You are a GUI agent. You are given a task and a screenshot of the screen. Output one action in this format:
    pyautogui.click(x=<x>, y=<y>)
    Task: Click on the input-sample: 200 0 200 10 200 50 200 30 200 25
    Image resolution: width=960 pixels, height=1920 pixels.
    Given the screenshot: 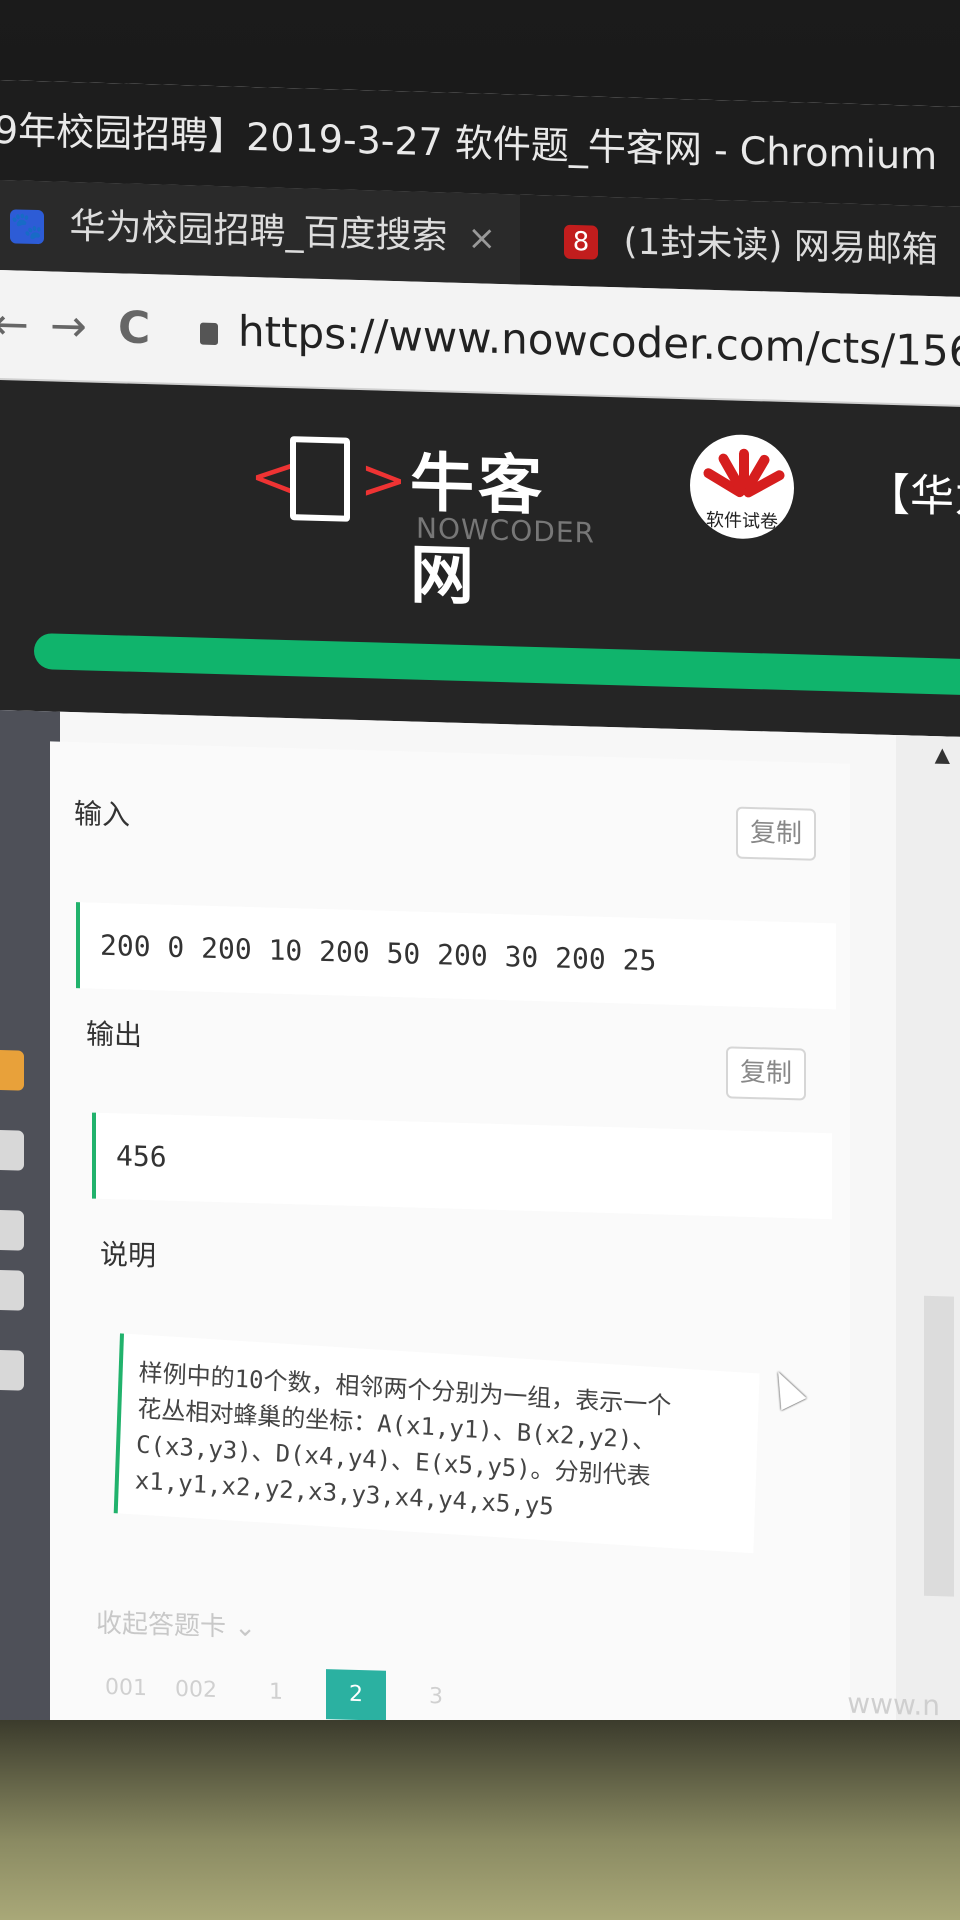 What is the action you would take?
    pyautogui.click(x=456, y=956)
    